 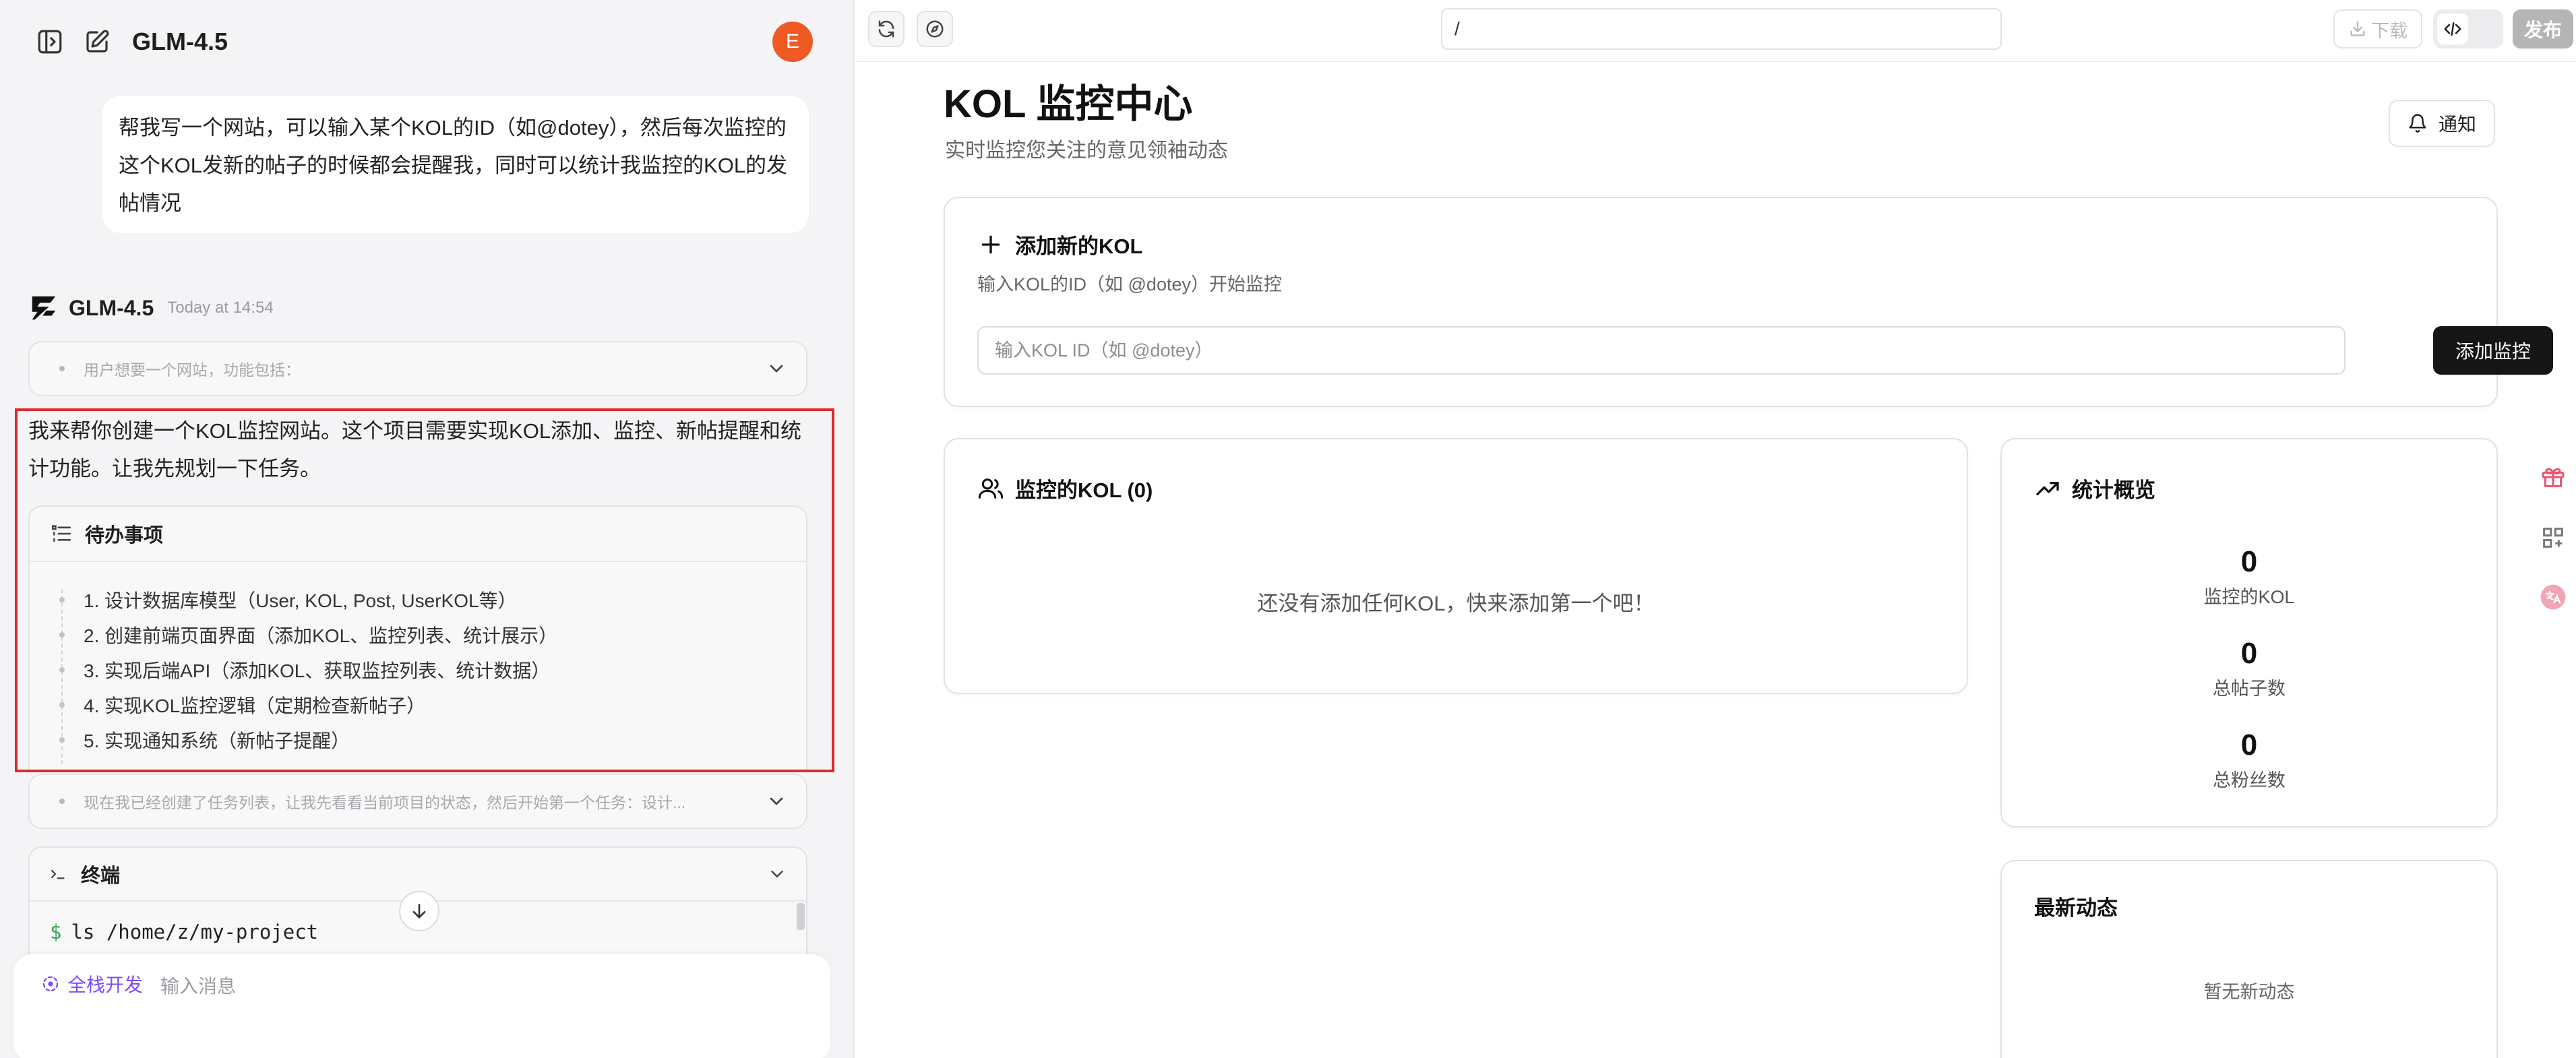 What do you see at coordinates (101, 876) in the screenshot?
I see `terminal-title: 终端` at bounding box center [101, 876].